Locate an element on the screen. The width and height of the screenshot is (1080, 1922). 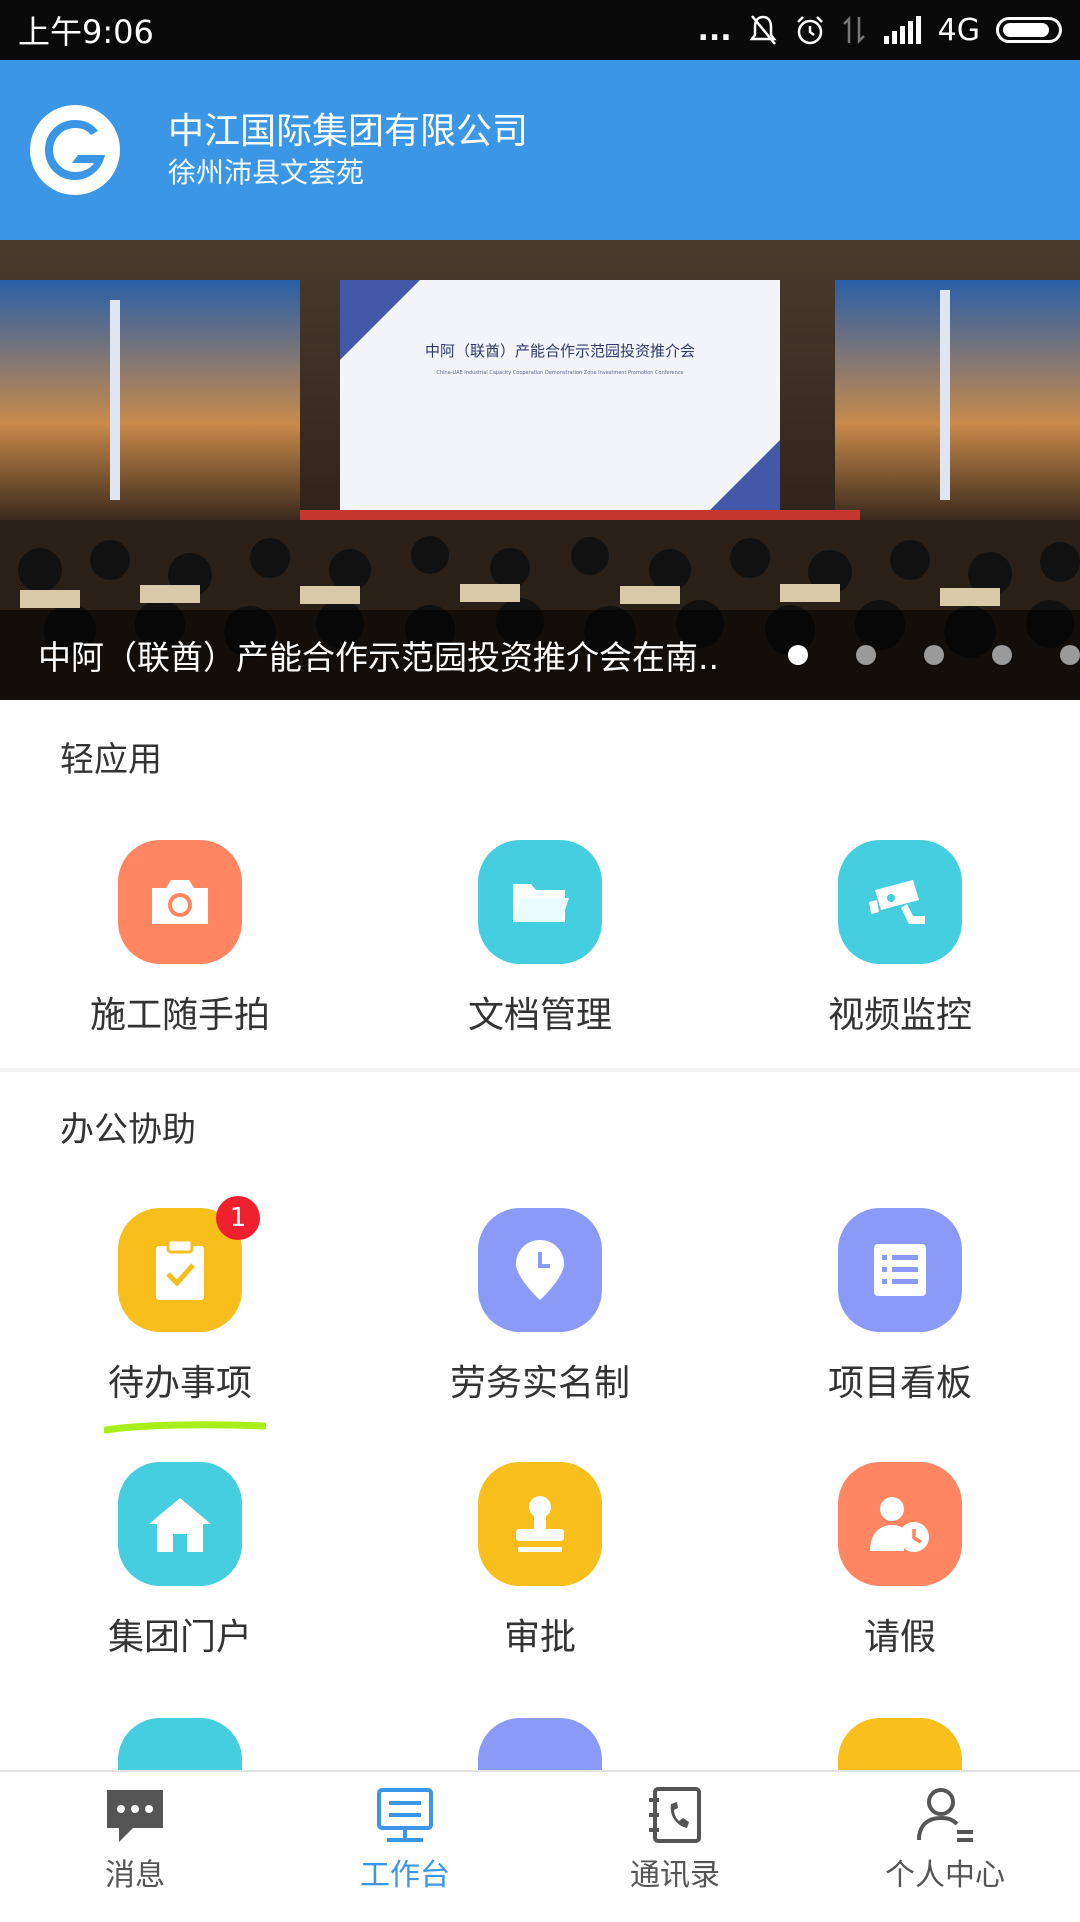
signal-icon is located at coordinates (902, 30).